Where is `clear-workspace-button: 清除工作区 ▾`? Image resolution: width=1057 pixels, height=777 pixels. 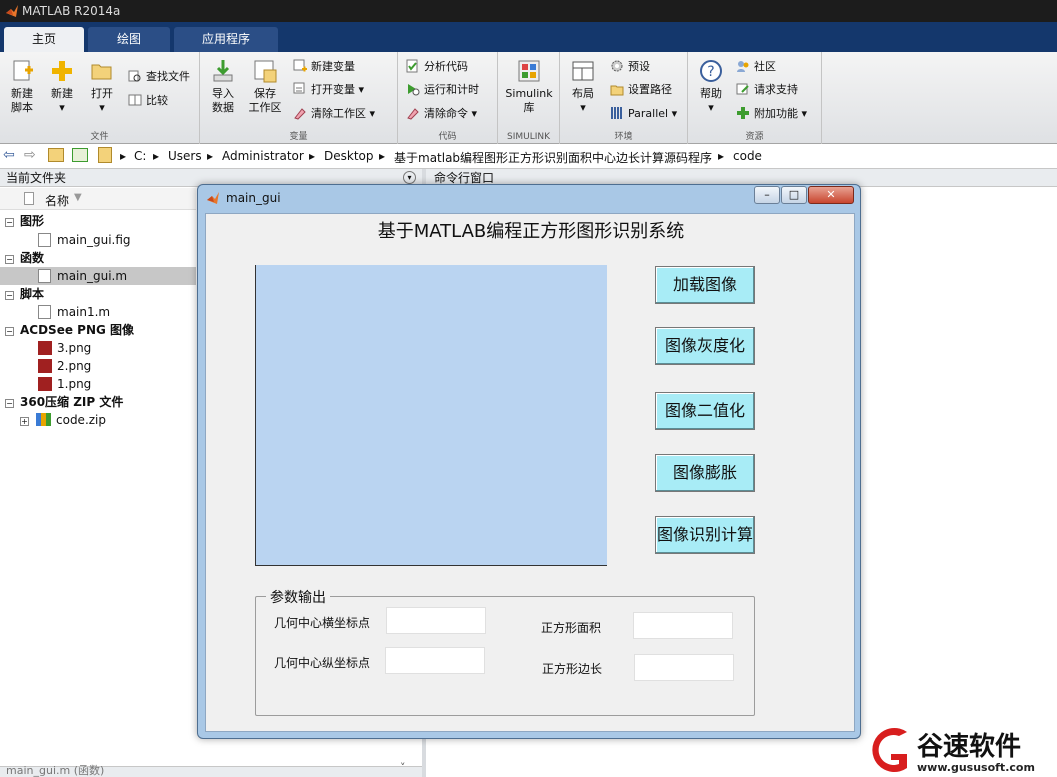 clear-workspace-button: 清除工作区 ▾ is located at coordinates (334, 114).